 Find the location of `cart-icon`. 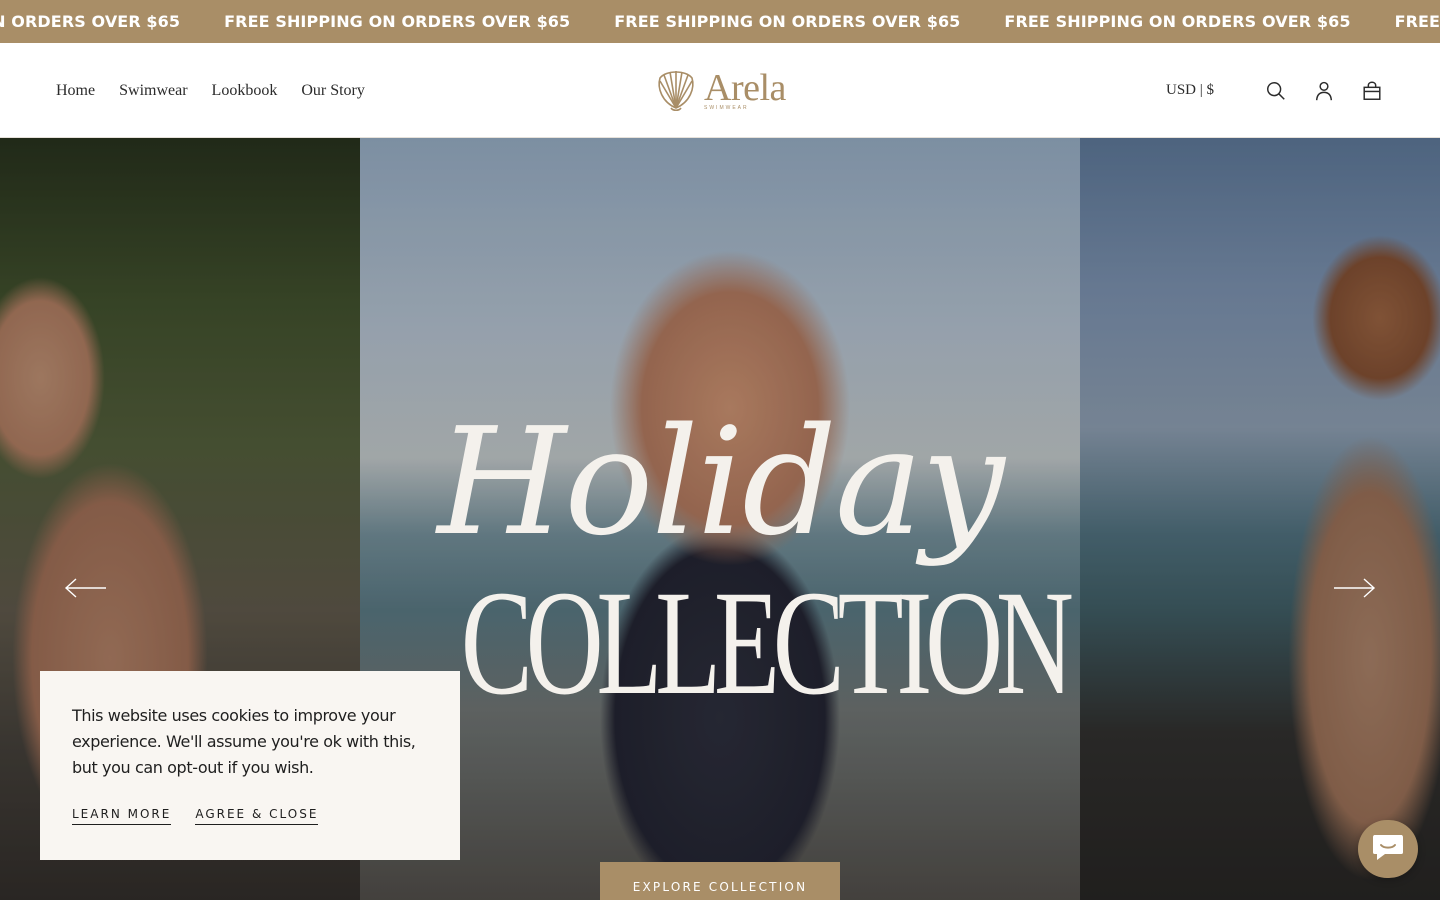

cart-icon is located at coordinates (1372, 91).